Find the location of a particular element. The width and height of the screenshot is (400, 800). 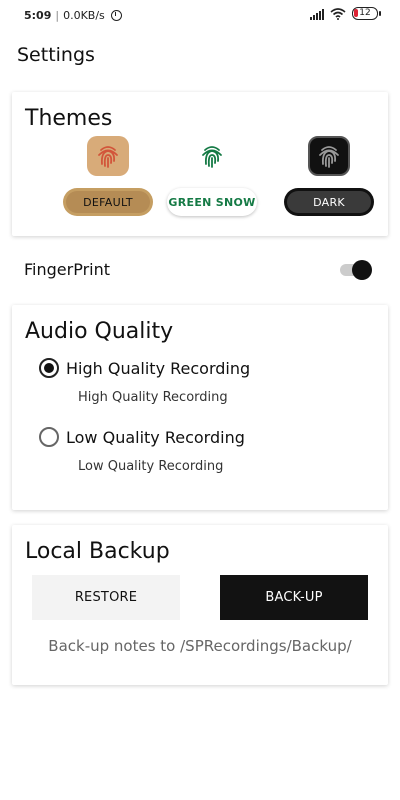

fingerprint-label: FingerPrint is located at coordinates (67, 269).